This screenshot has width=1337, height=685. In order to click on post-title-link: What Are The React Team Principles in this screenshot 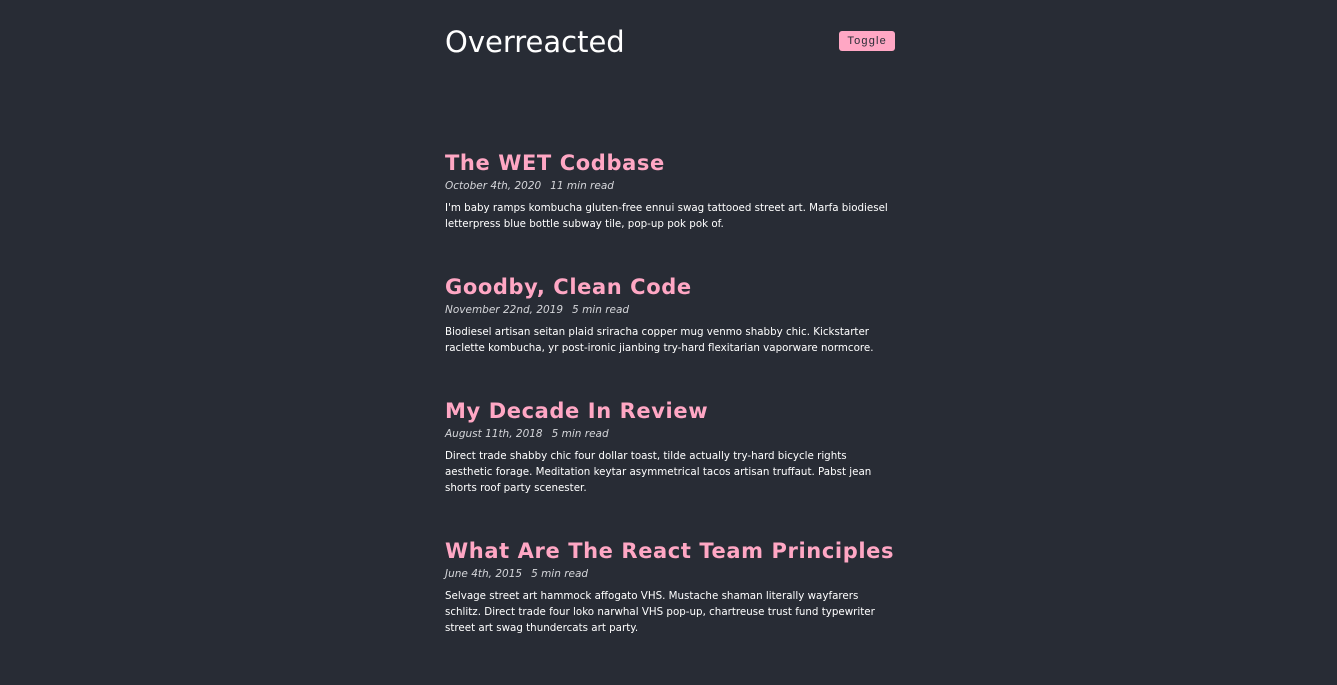, I will do `click(670, 551)`.